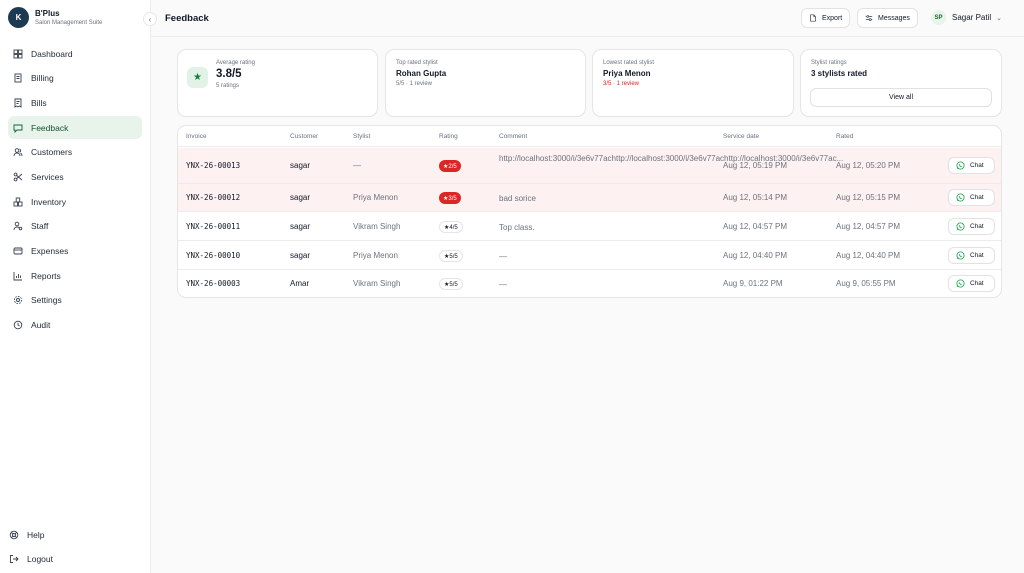  I want to click on top-stylist-name: Rohan Gupta, so click(421, 73).